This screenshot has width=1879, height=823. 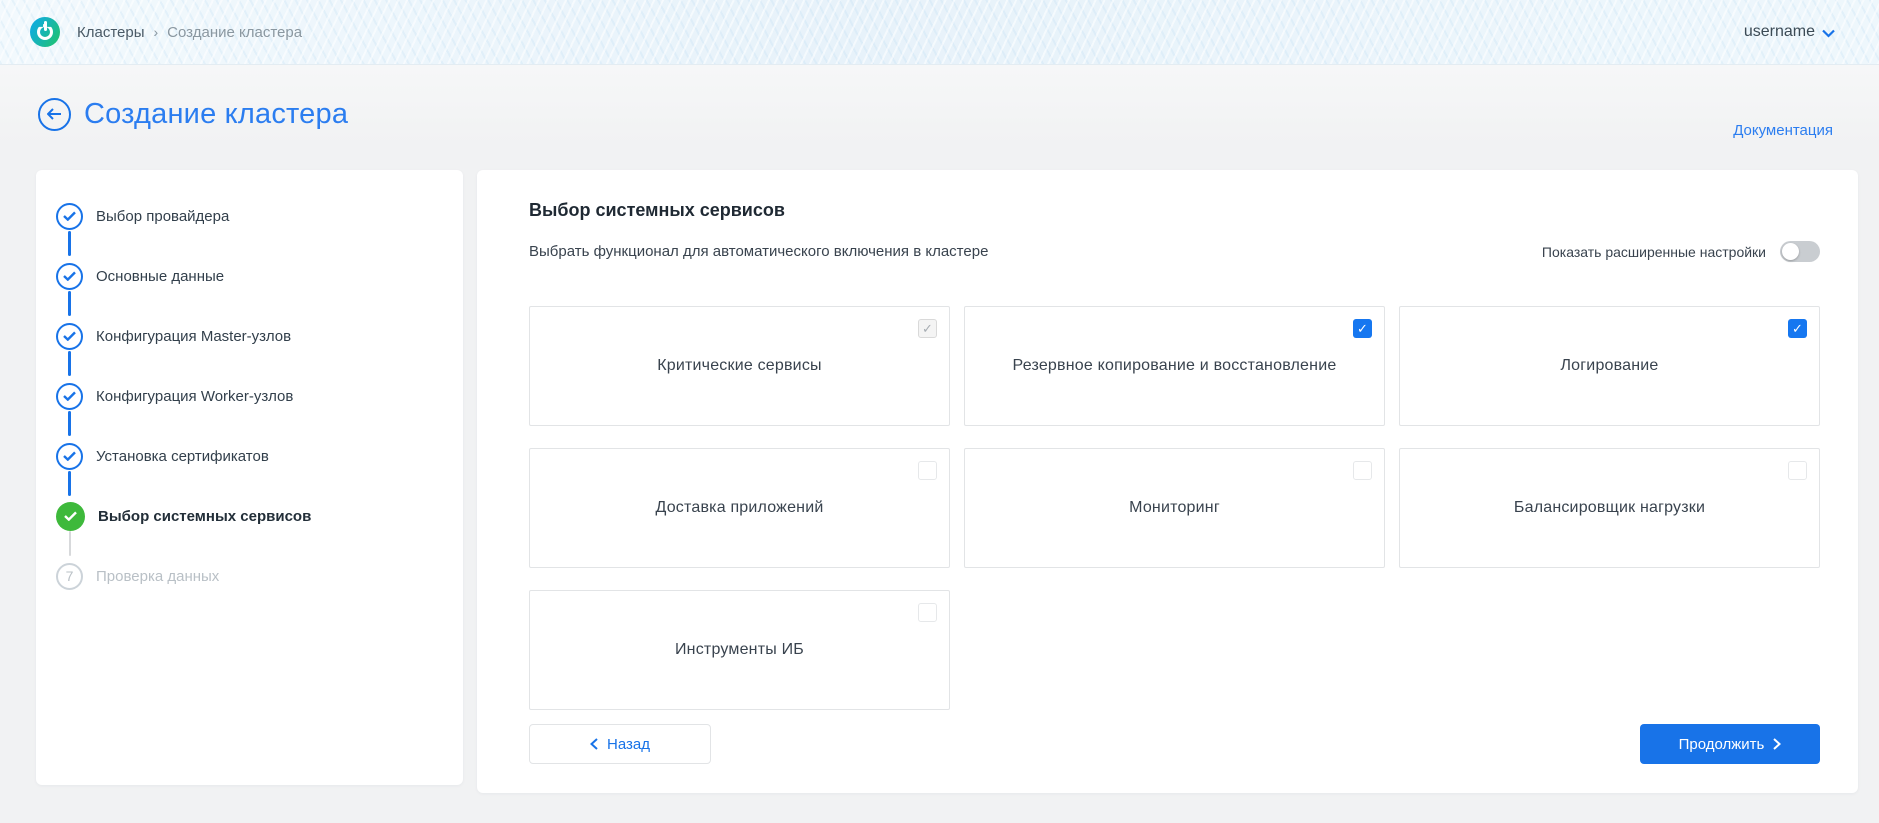 I want to click on service-label: Балансировщик нагрузки, so click(x=1609, y=507).